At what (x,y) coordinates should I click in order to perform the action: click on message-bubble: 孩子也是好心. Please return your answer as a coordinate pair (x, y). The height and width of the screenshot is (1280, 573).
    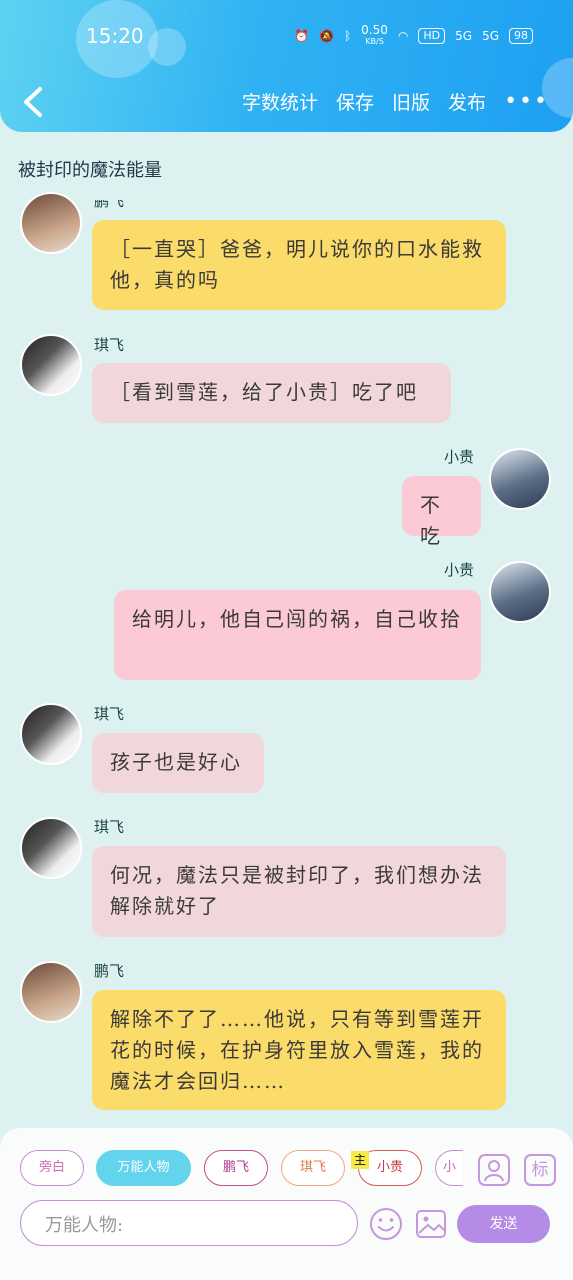
    Looking at the image, I should click on (178, 763).